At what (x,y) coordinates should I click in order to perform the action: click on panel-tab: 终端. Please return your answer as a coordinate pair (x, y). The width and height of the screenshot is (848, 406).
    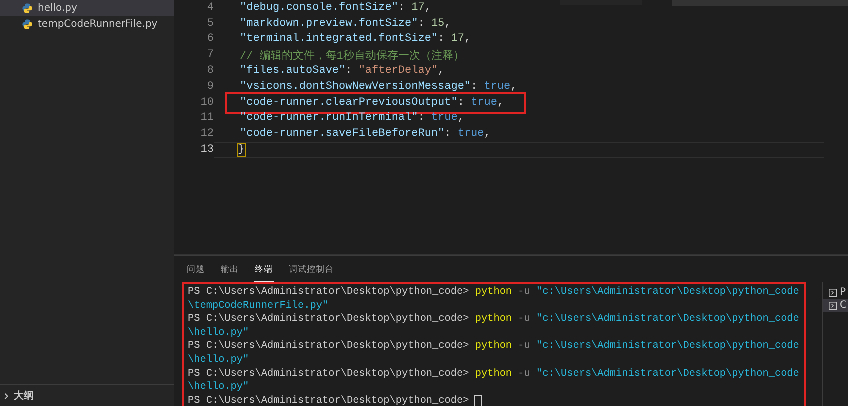
    Looking at the image, I should click on (264, 272).